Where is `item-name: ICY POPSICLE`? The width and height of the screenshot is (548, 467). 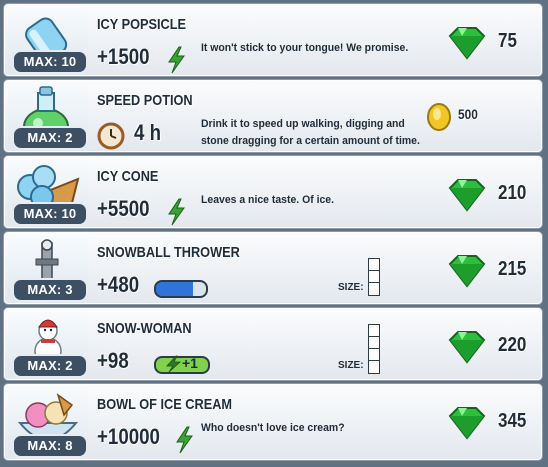
item-name: ICY POPSICLE is located at coordinates (142, 24).